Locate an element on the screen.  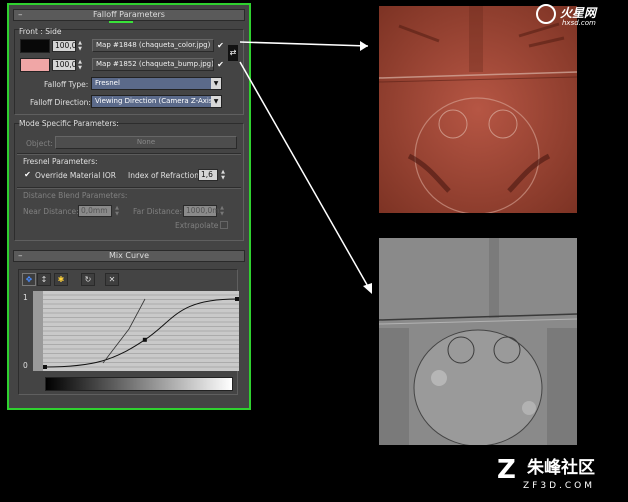
top-brand-url: hxsd.com is located at coordinates (579, 23).